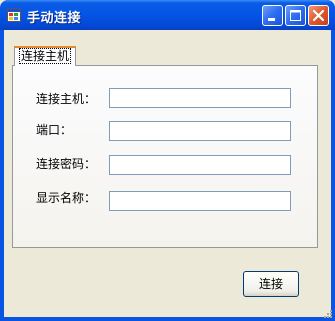  Describe the element at coordinates (200, 98) in the screenshot. I see `host-input` at that location.